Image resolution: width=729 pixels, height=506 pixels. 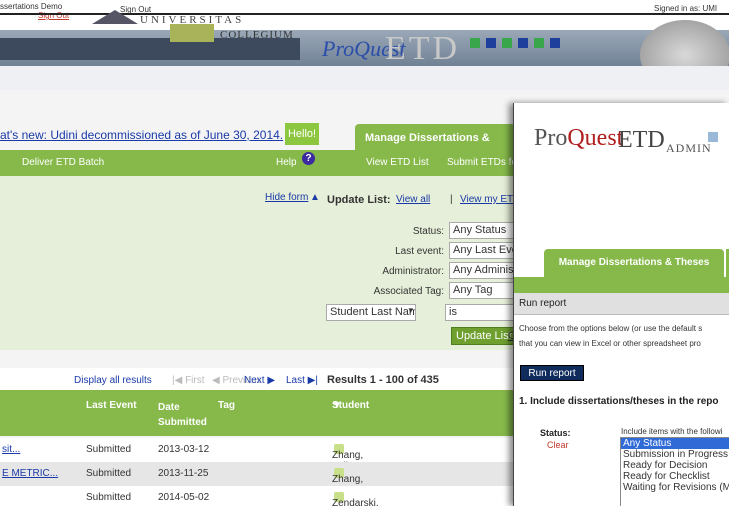 What do you see at coordinates (286, 197) in the screenshot?
I see `hide-form-link: Hide form` at bounding box center [286, 197].